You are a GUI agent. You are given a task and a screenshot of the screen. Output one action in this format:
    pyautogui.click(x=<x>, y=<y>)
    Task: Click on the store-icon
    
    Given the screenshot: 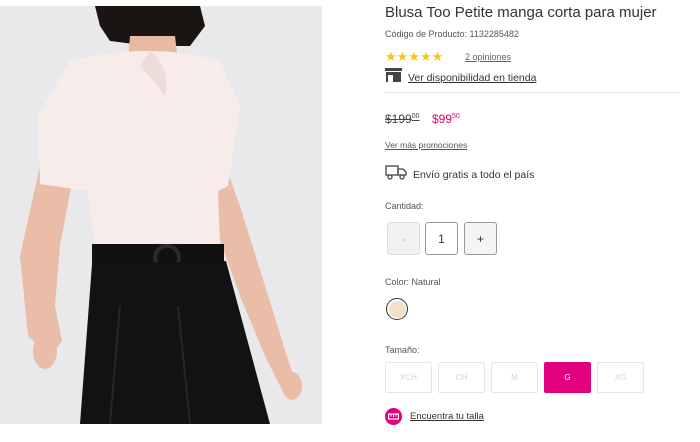 What is the action you would take?
    pyautogui.click(x=393, y=77)
    